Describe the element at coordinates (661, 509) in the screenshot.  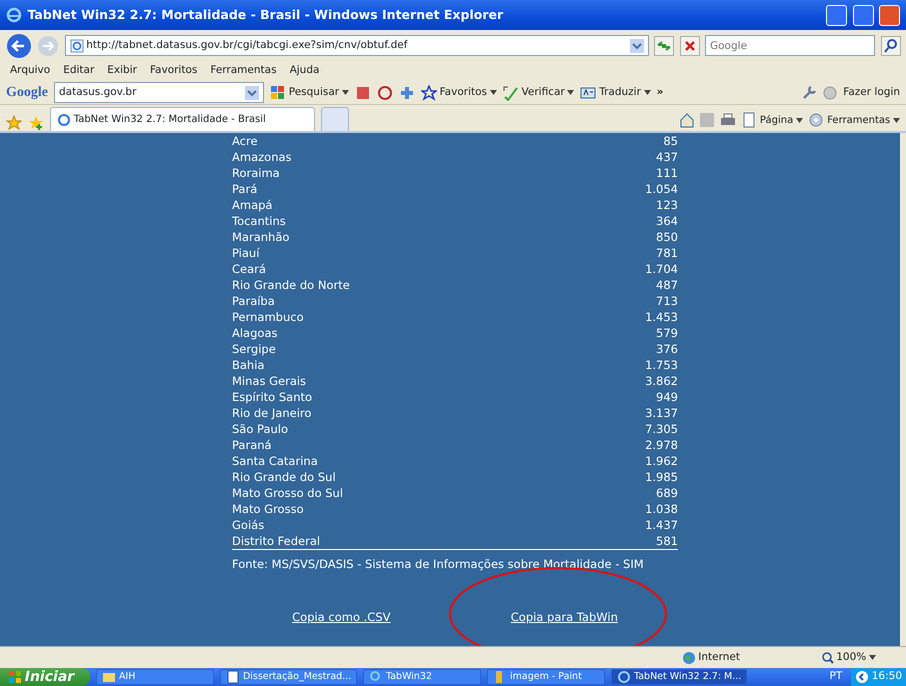
I see `death-count: 1.038` at that location.